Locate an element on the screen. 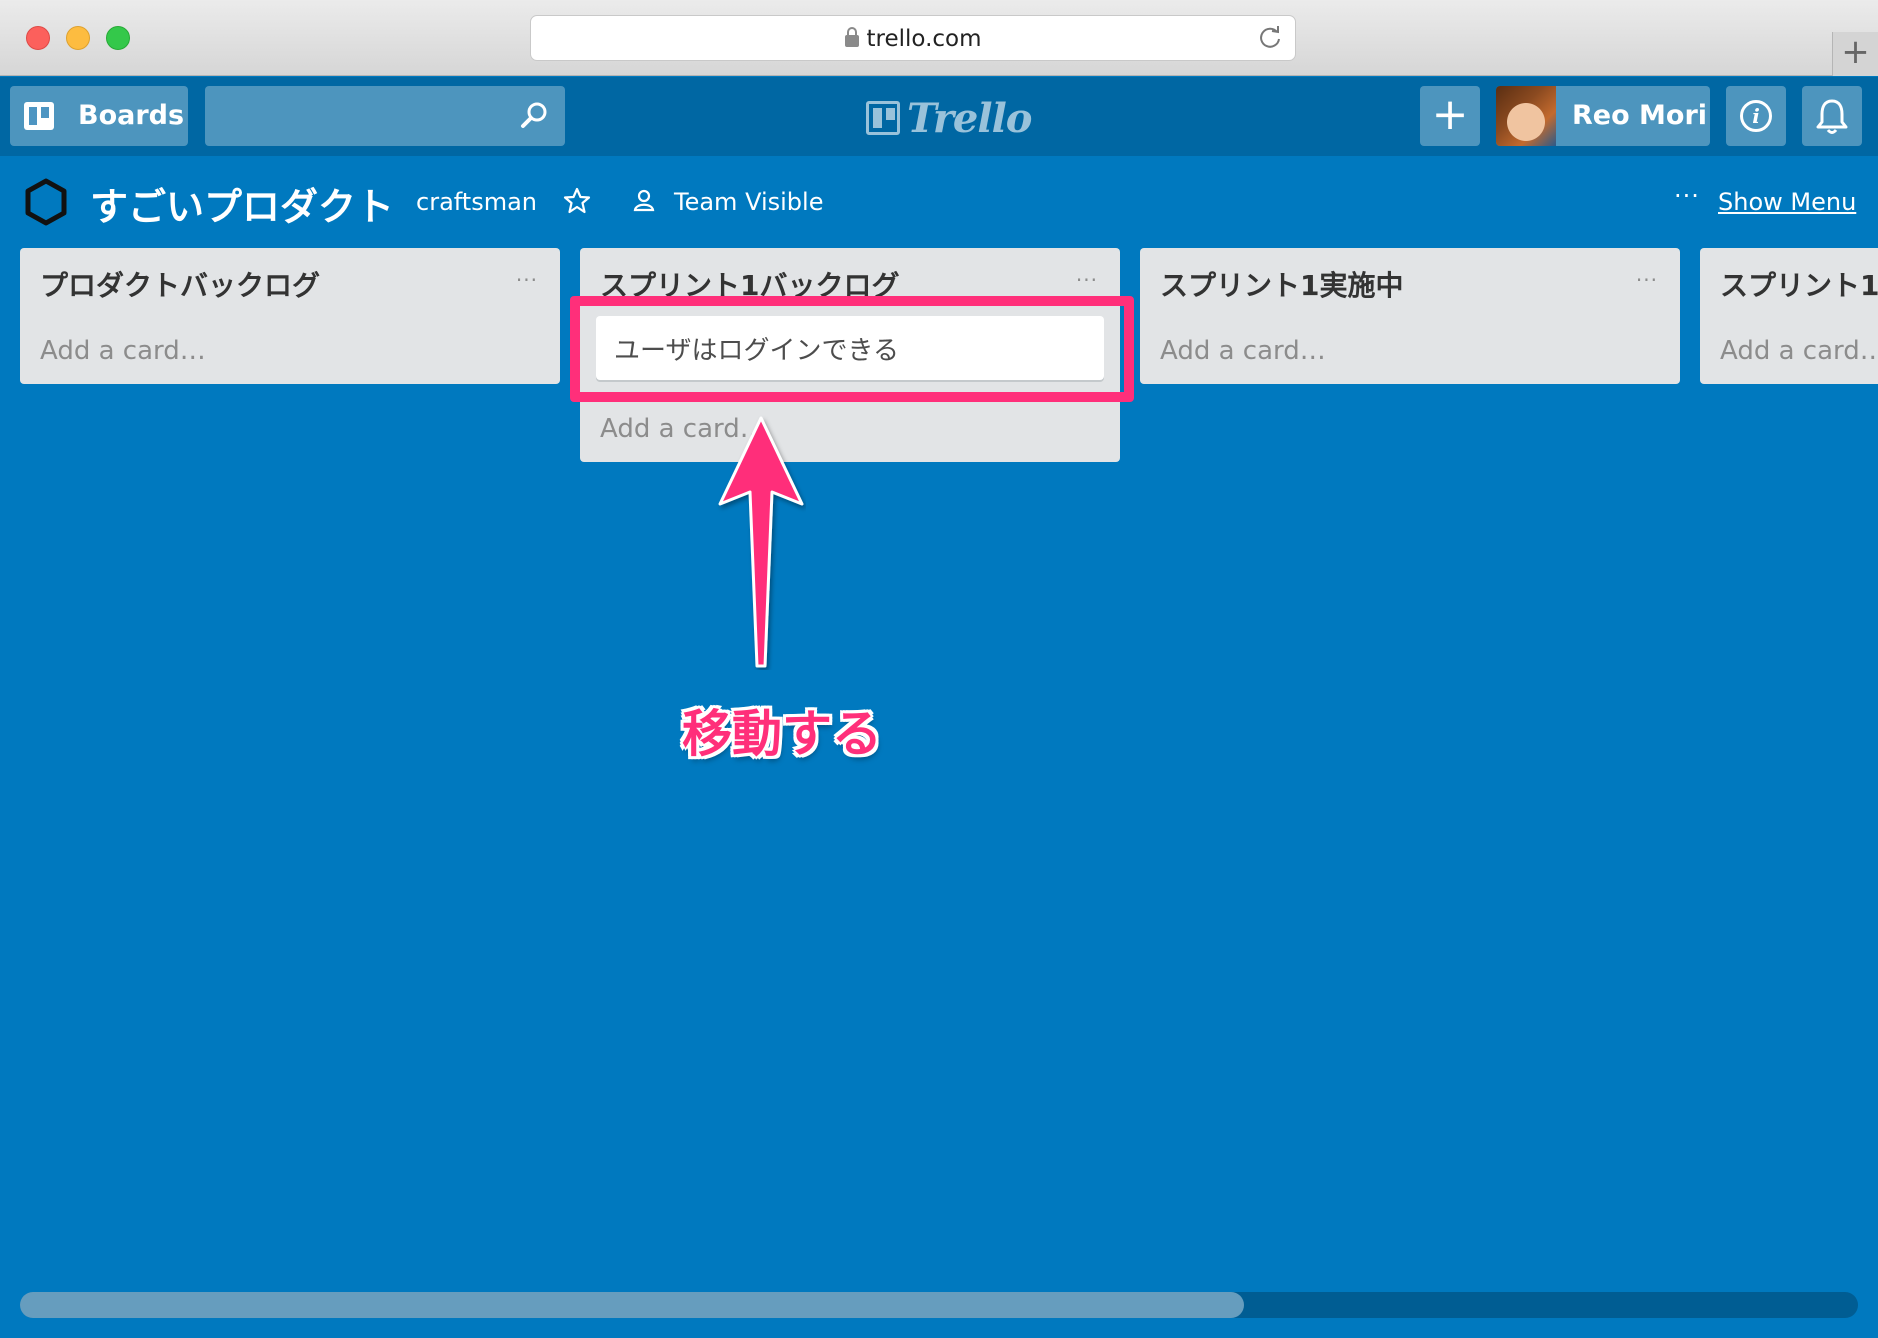  minimize-window-button is located at coordinates (78, 38).